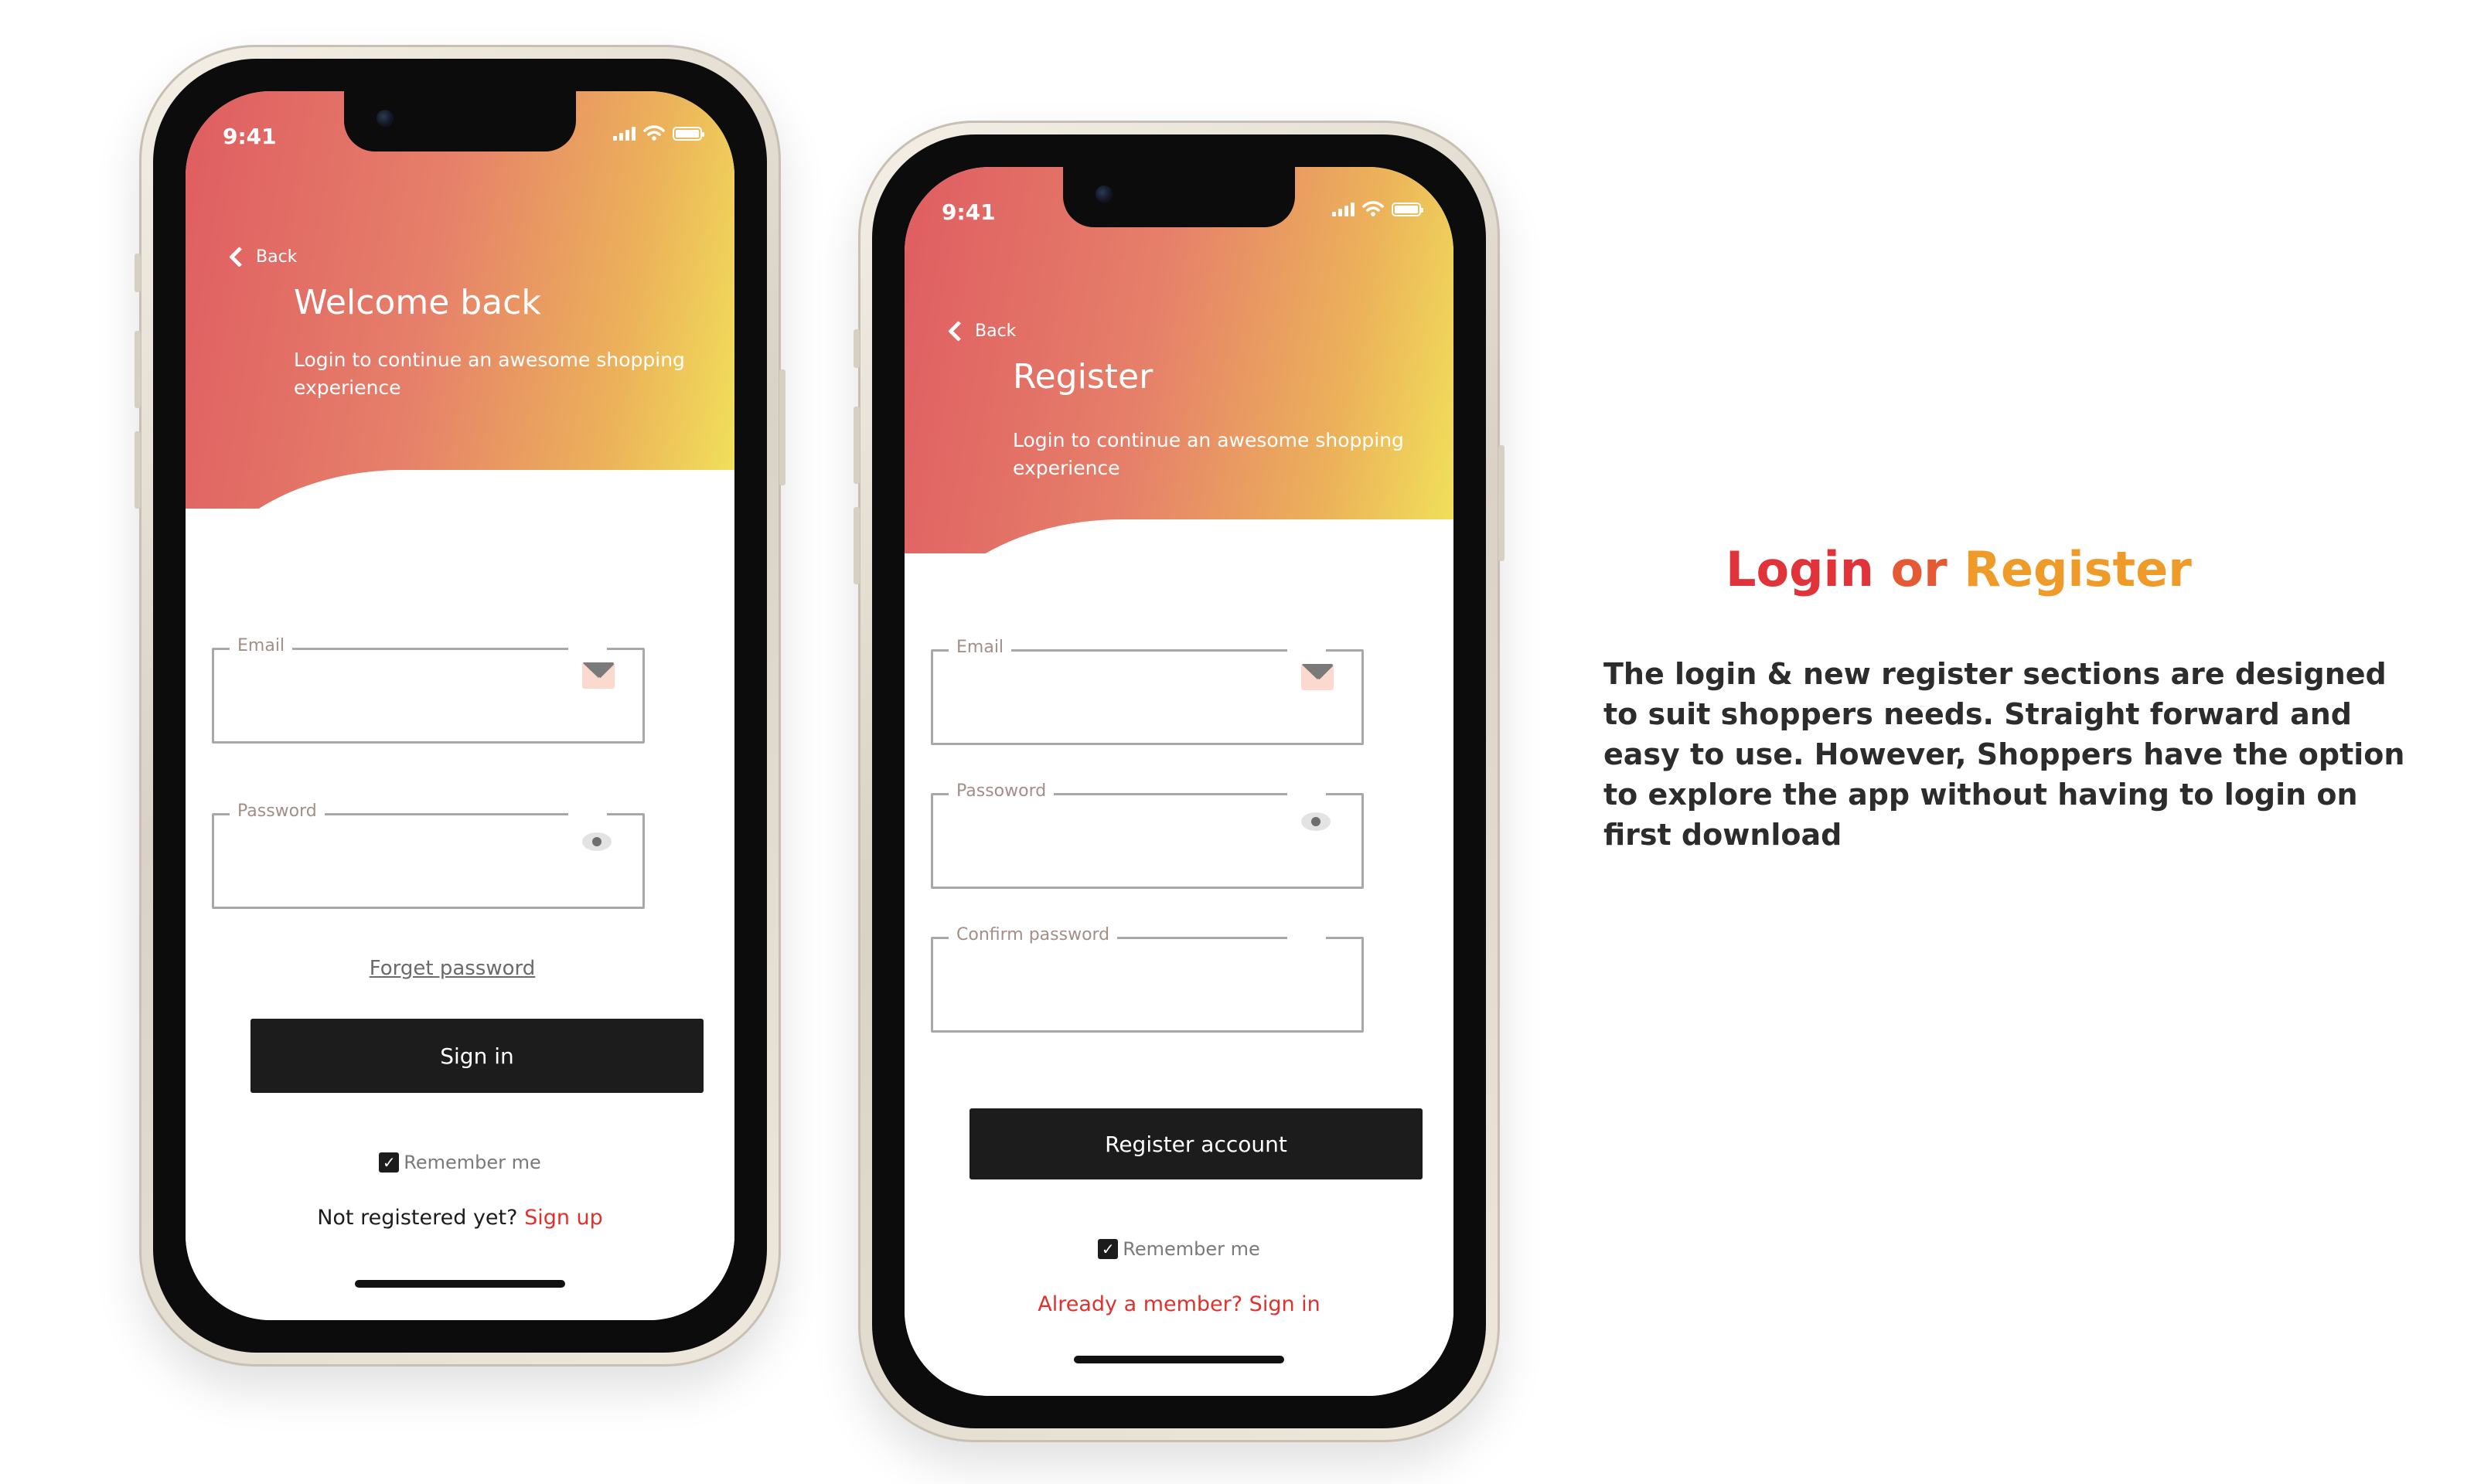 This screenshot has height=1484, width=2474. I want to click on page-title: Register, so click(1083, 377).